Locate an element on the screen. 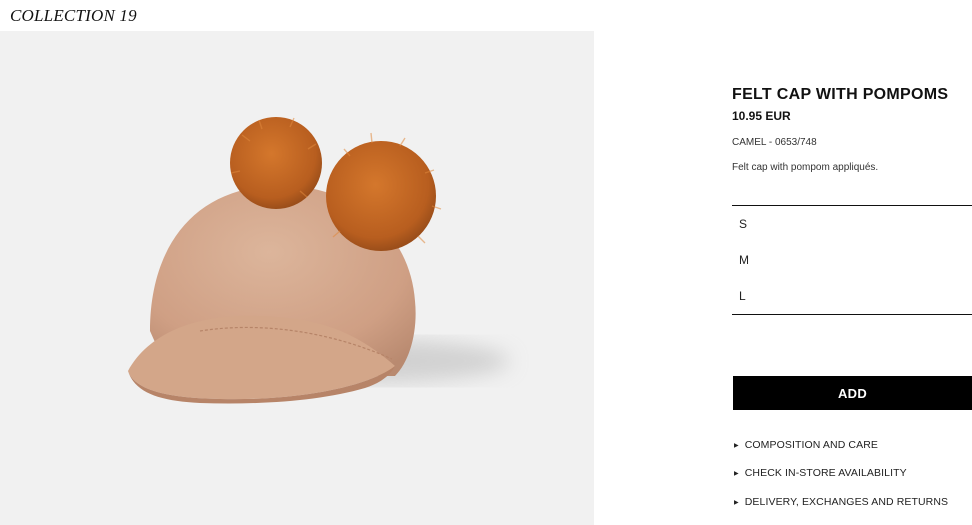  delivery-returns-link: ▶ DELIVERY, EXCHANGES AND RETURNS is located at coordinates (840, 502).